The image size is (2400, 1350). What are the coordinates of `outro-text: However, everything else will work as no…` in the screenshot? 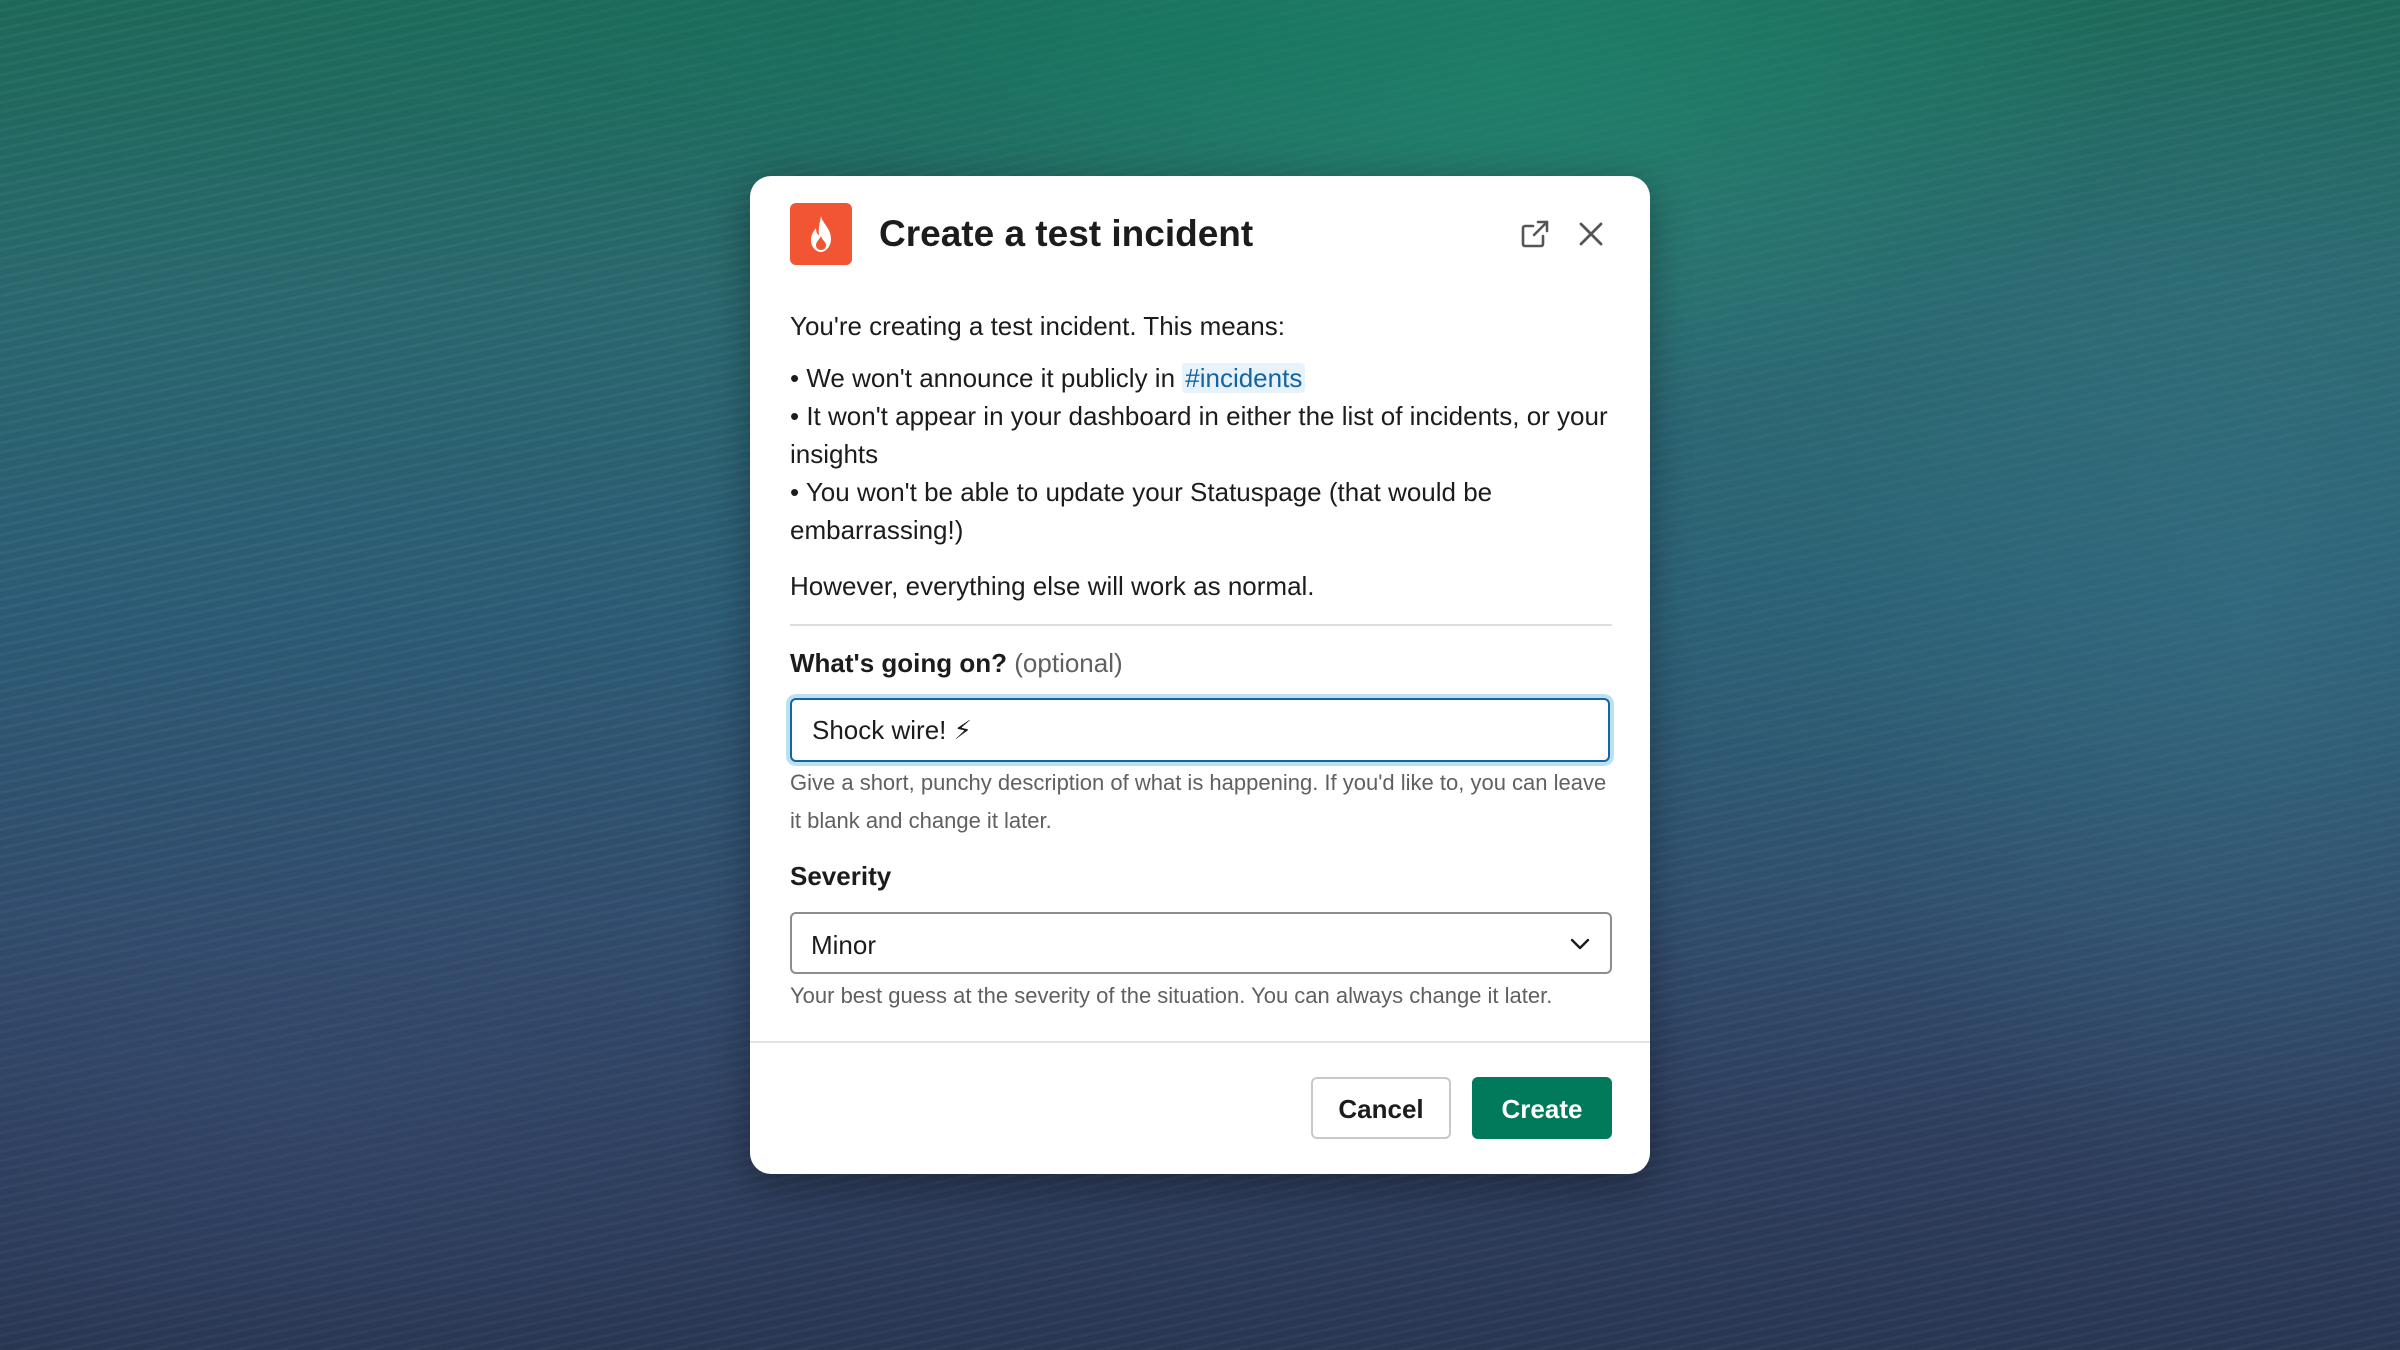 It's located at (1052, 586).